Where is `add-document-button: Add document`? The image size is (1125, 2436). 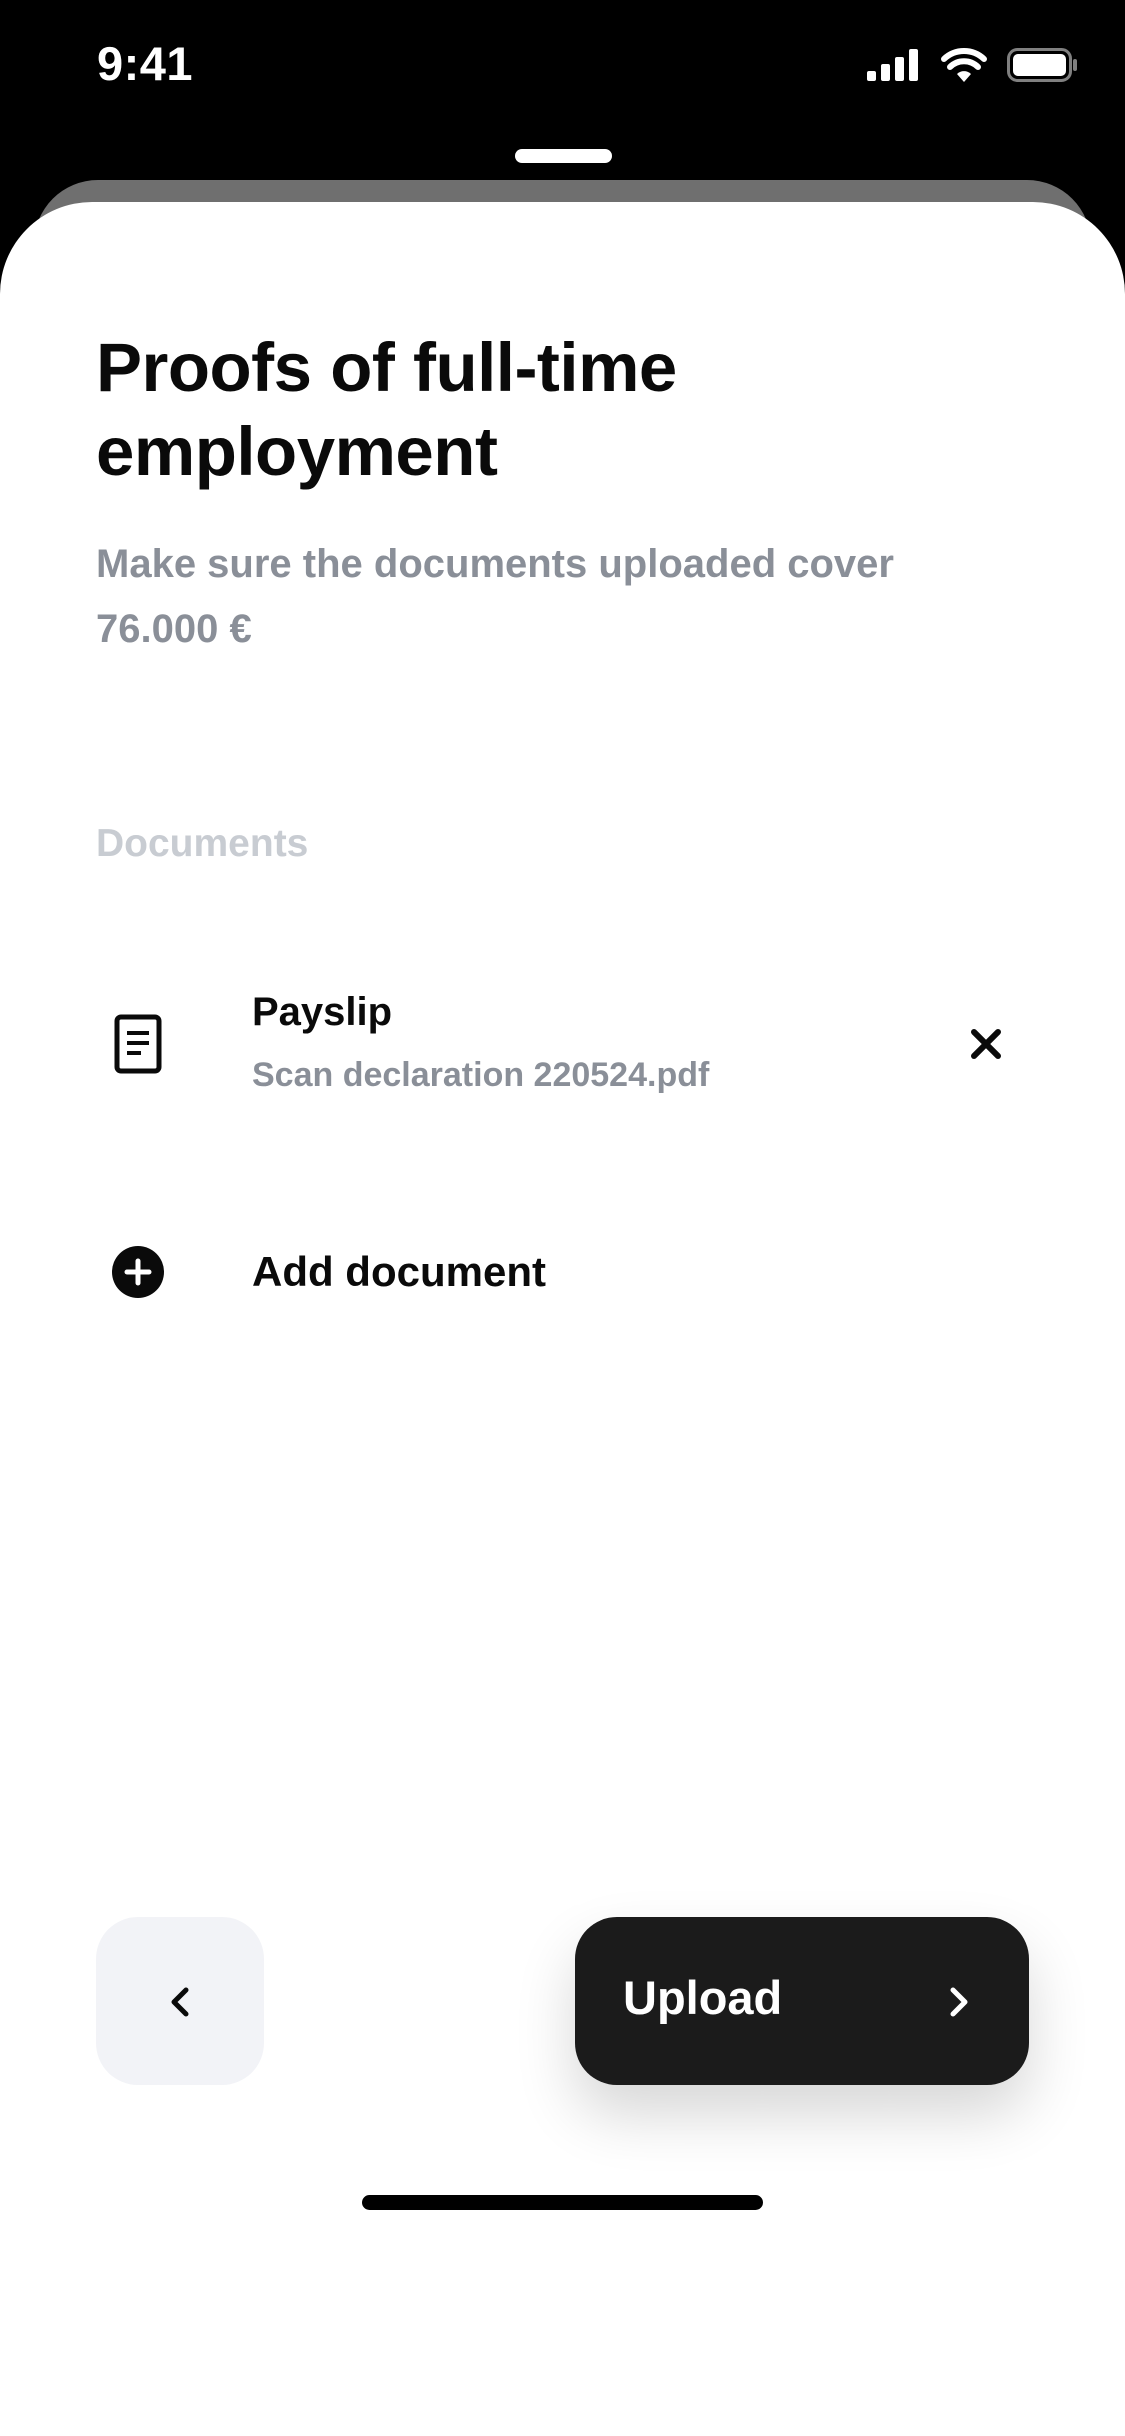
add-document-button: Add document is located at coordinates (566, 1272).